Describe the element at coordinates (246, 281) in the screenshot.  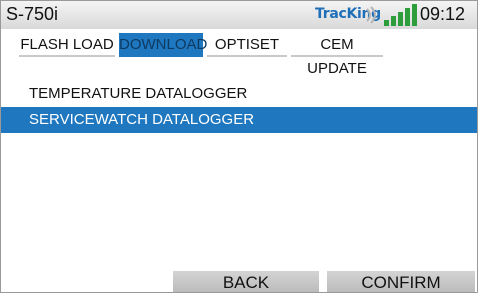
I see `back-button: BACK` at that location.